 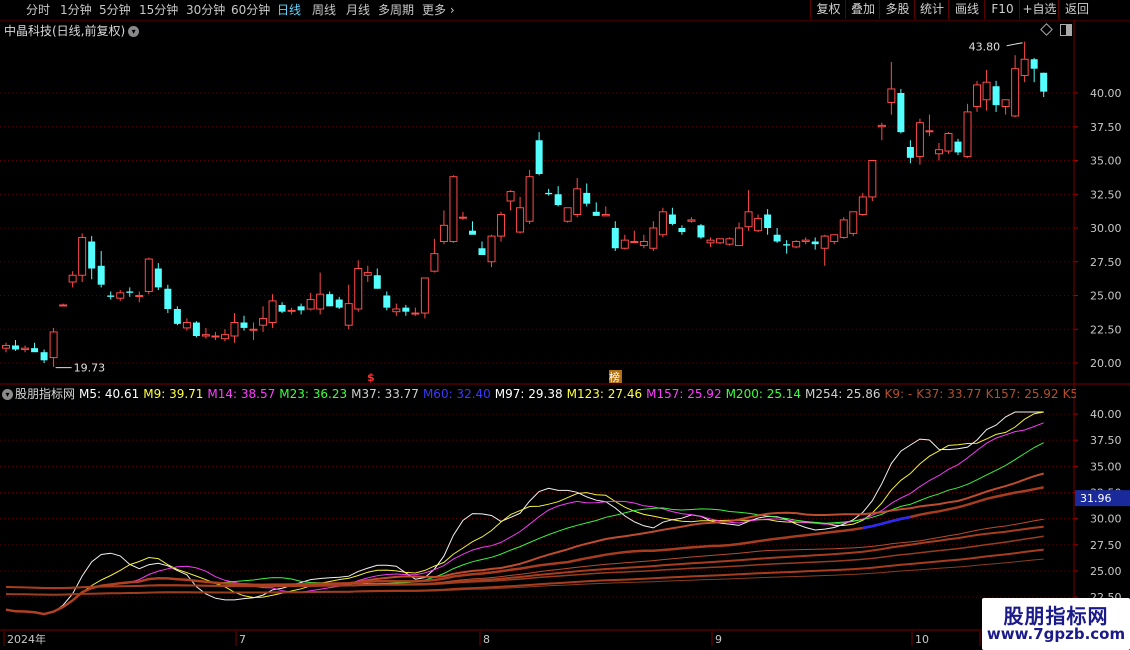 What do you see at coordinates (7, 394) in the screenshot?
I see `indicator-menu-icon: ▾` at bounding box center [7, 394].